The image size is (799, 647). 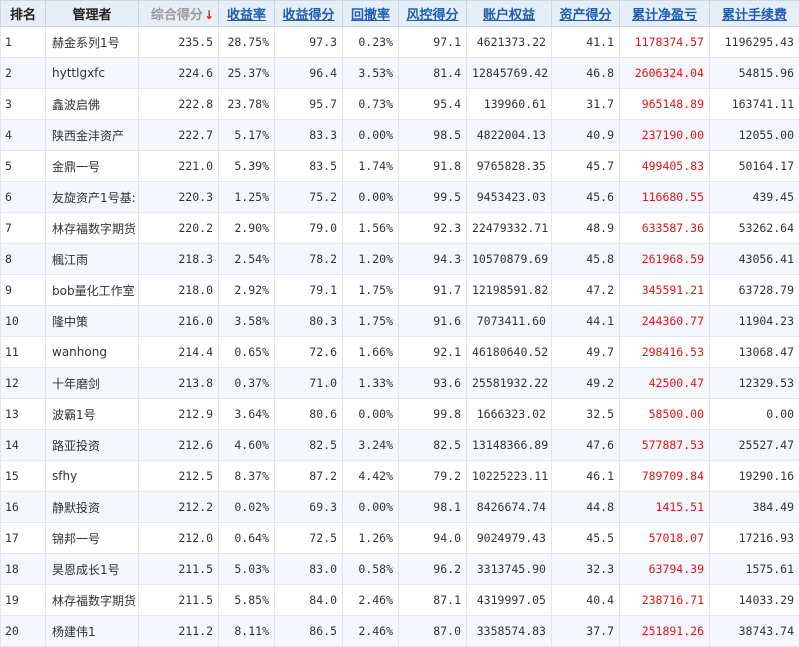 What do you see at coordinates (247, 104) in the screenshot?
I see `cell-return-rate: 23.78%` at bounding box center [247, 104].